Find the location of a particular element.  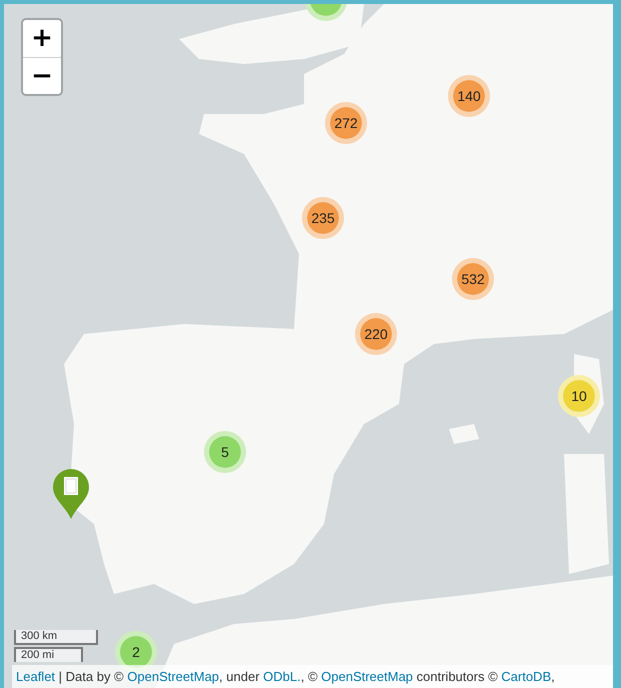

book-pin-icon is located at coordinates (71, 494).